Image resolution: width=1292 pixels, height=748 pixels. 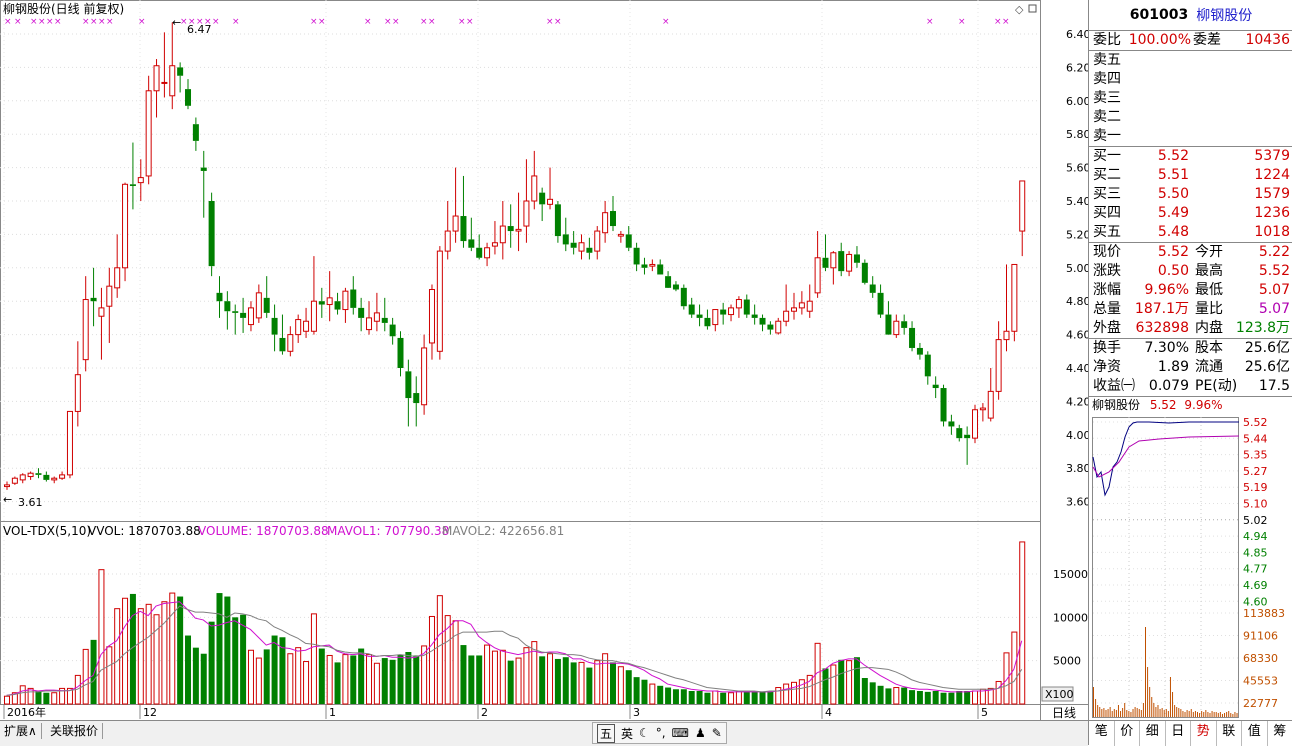 I want to click on wrench-icon: ✎, so click(x=717, y=733).